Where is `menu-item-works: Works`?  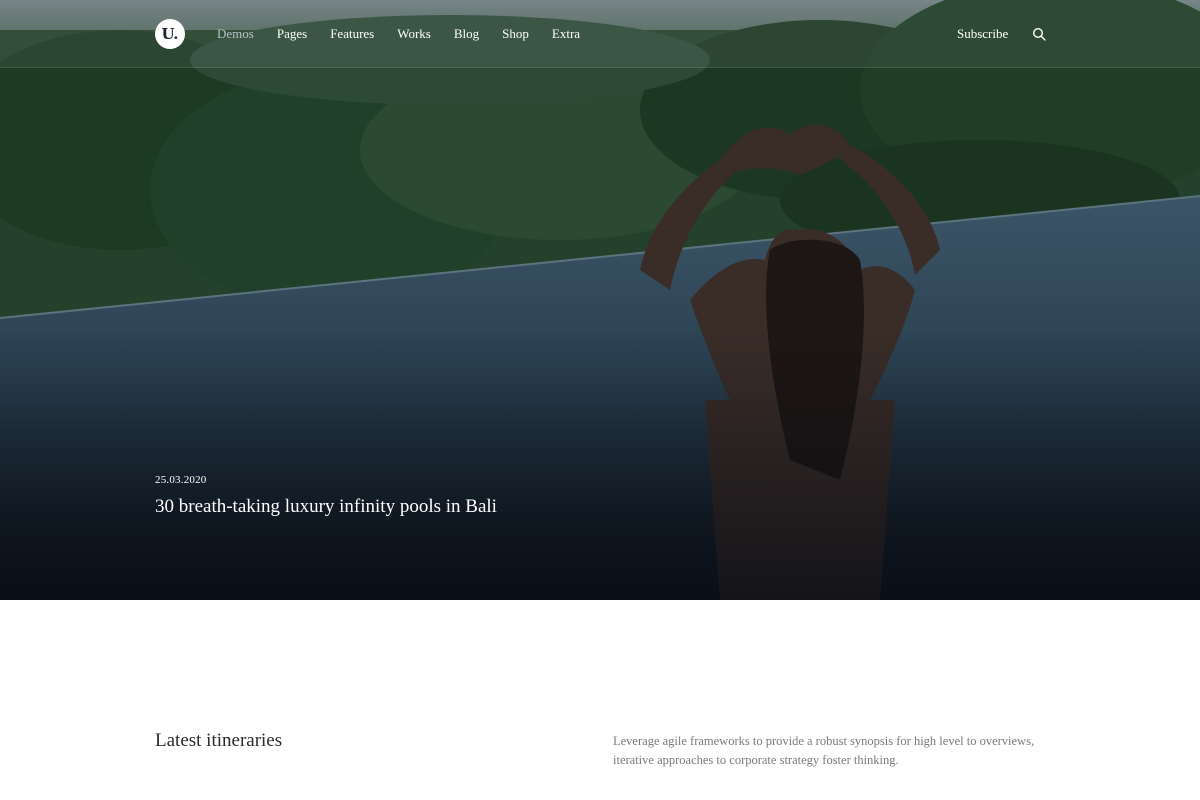
menu-item-works: Works is located at coordinates (414, 34).